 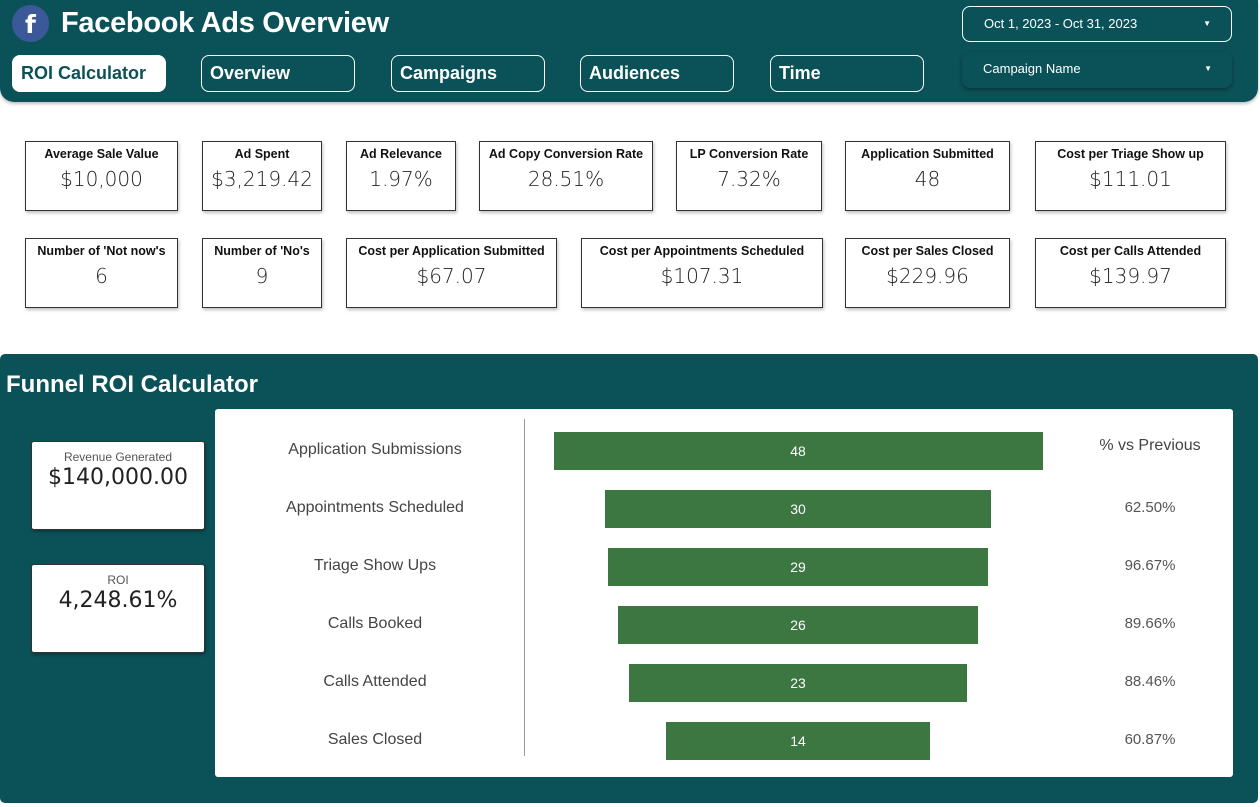 I want to click on roi-card: ROI 4,248.61%, so click(x=118, y=608).